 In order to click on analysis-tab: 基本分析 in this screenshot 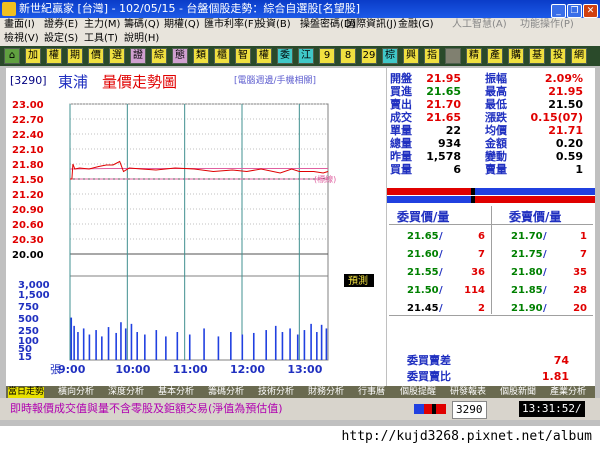, I will do `click(176, 392)`.